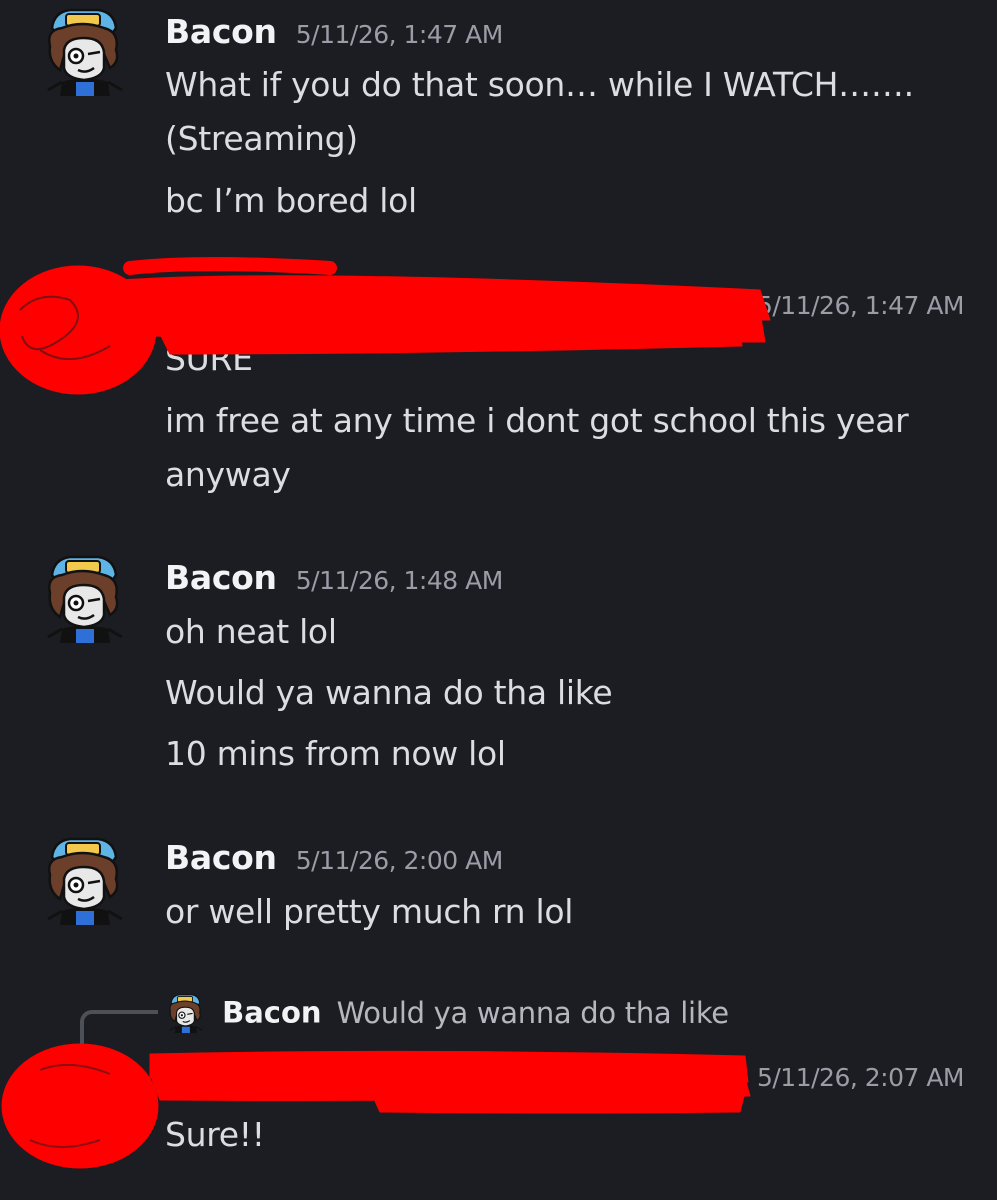  Describe the element at coordinates (389, 692) in the screenshot. I see `message-text: Would ya wanna do tha like` at that location.